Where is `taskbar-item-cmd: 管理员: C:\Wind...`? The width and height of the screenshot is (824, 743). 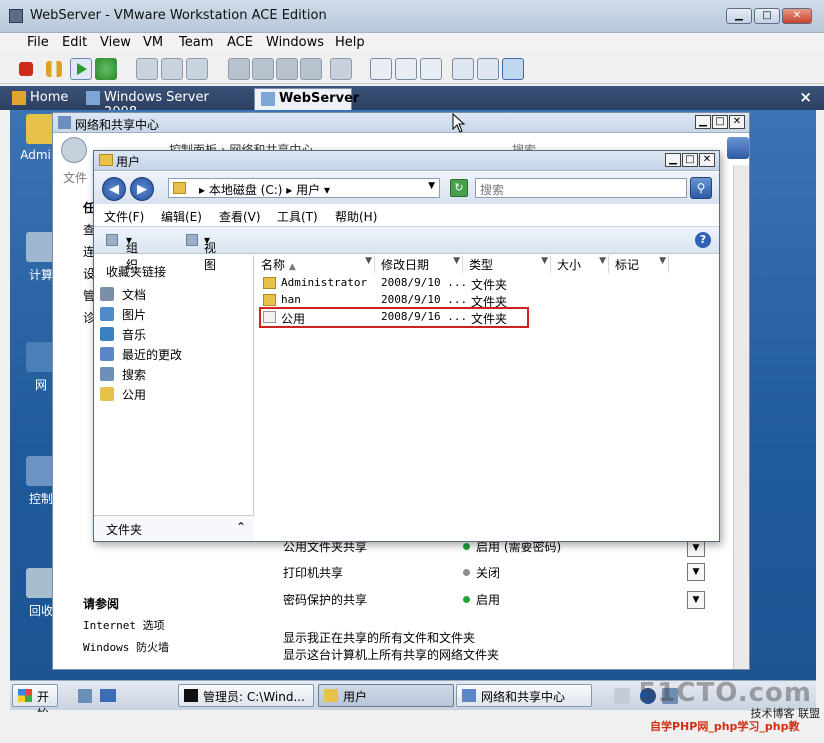 taskbar-item-cmd: 管理员: C:\Wind... is located at coordinates (246, 695).